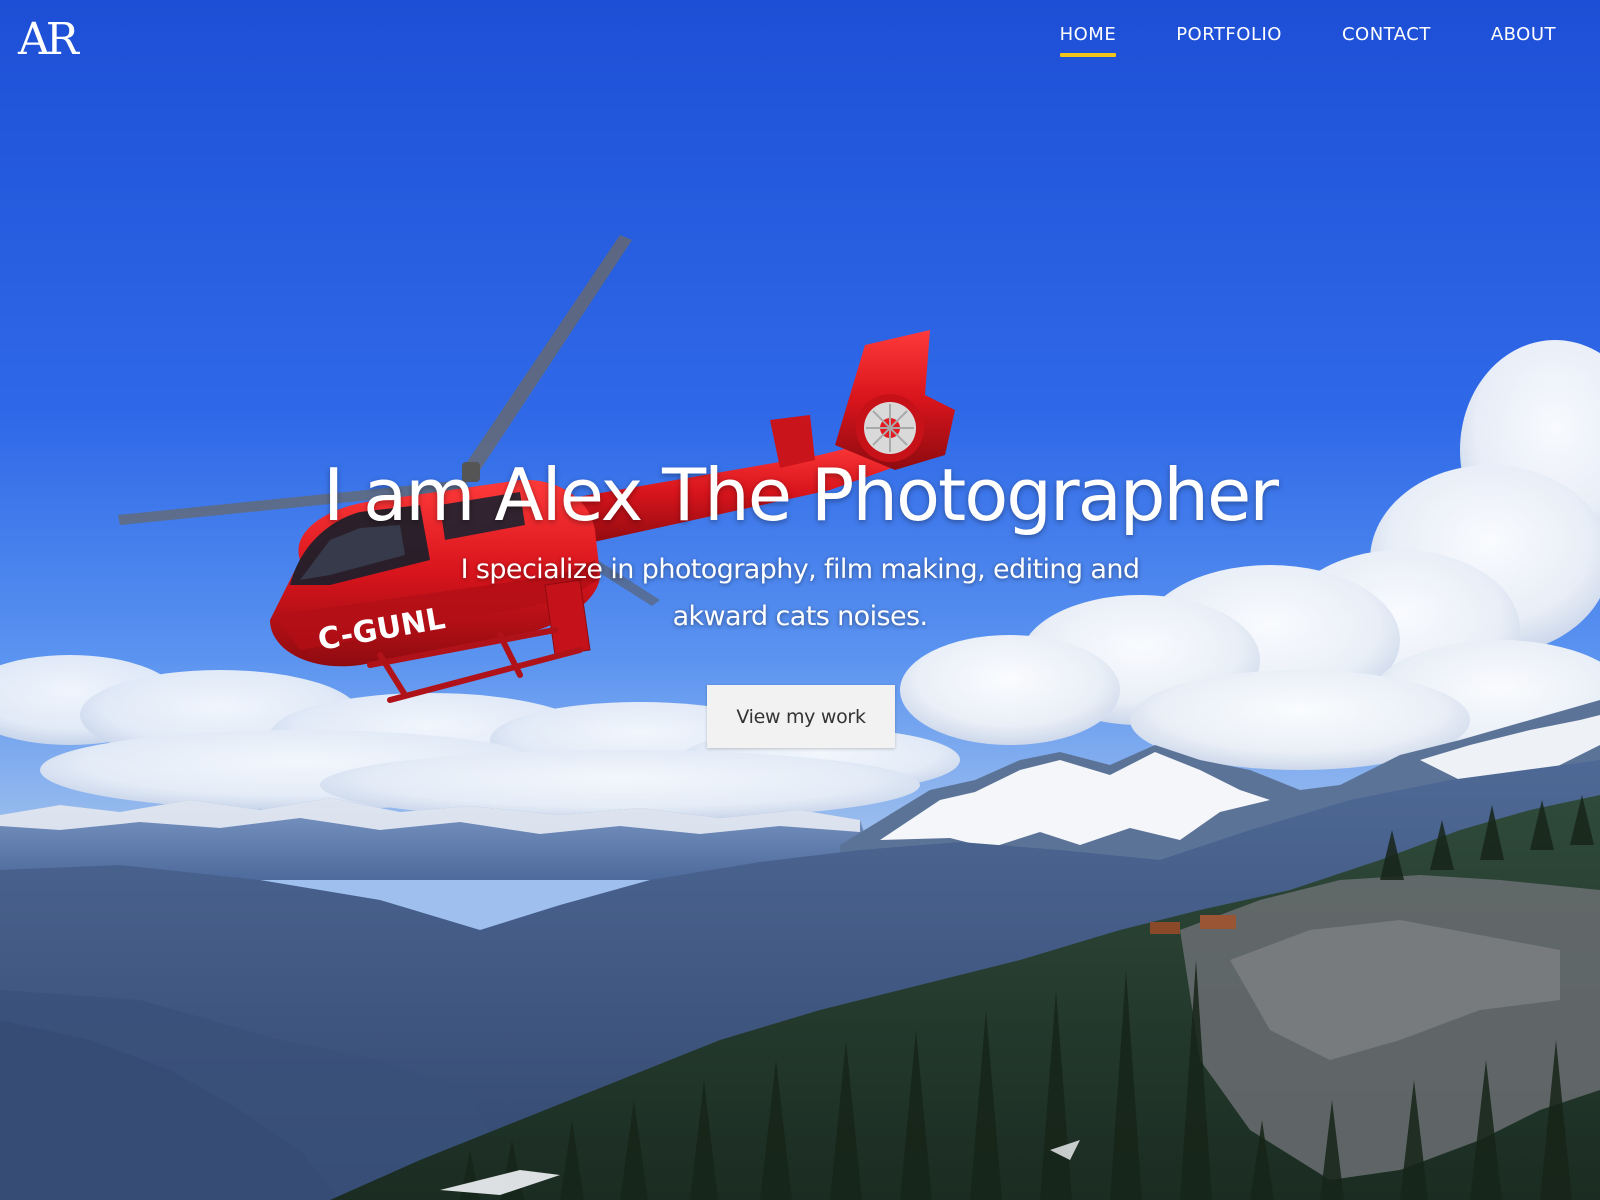 The height and width of the screenshot is (1200, 1600). Describe the element at coordinates (801, 716) in the screenshot. I see `view-my-work-button: View my work` at that location.